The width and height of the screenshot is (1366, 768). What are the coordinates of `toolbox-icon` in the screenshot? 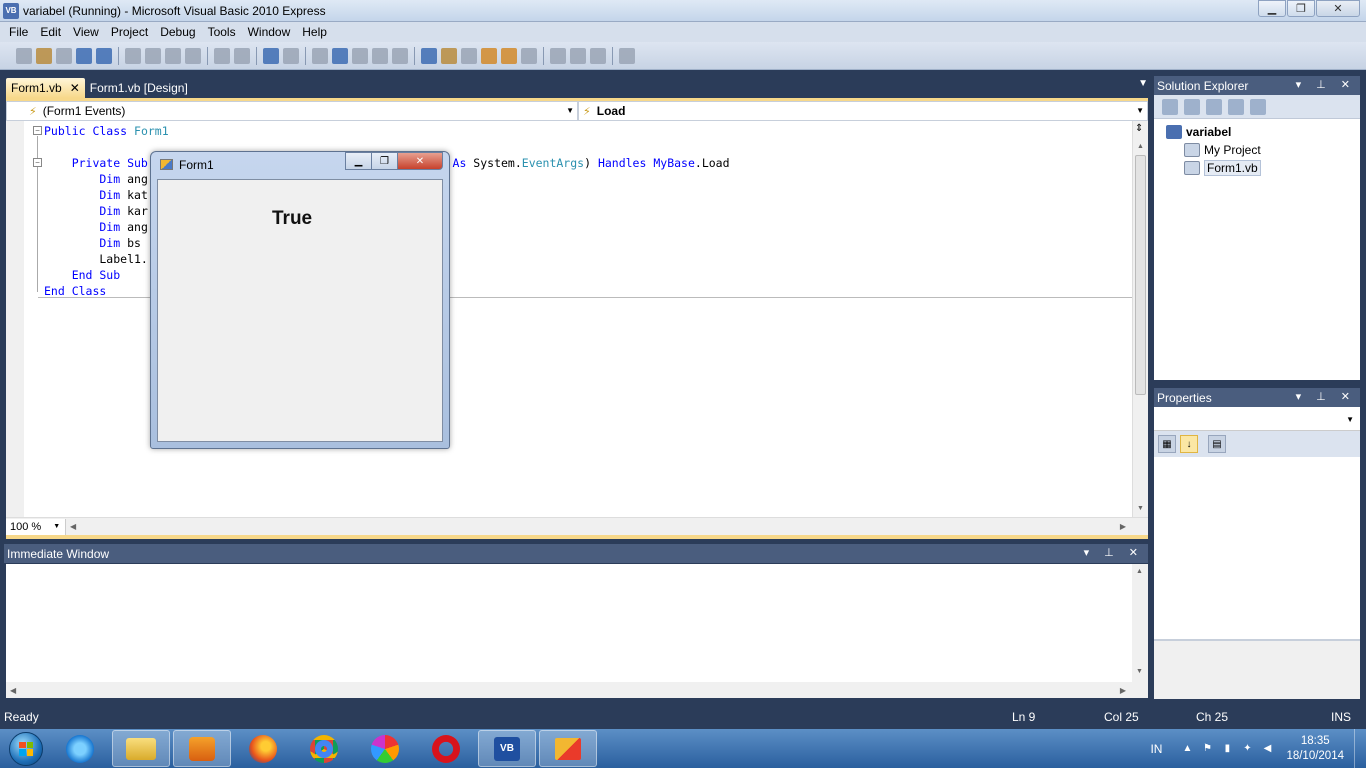 It's located at (509, 55).